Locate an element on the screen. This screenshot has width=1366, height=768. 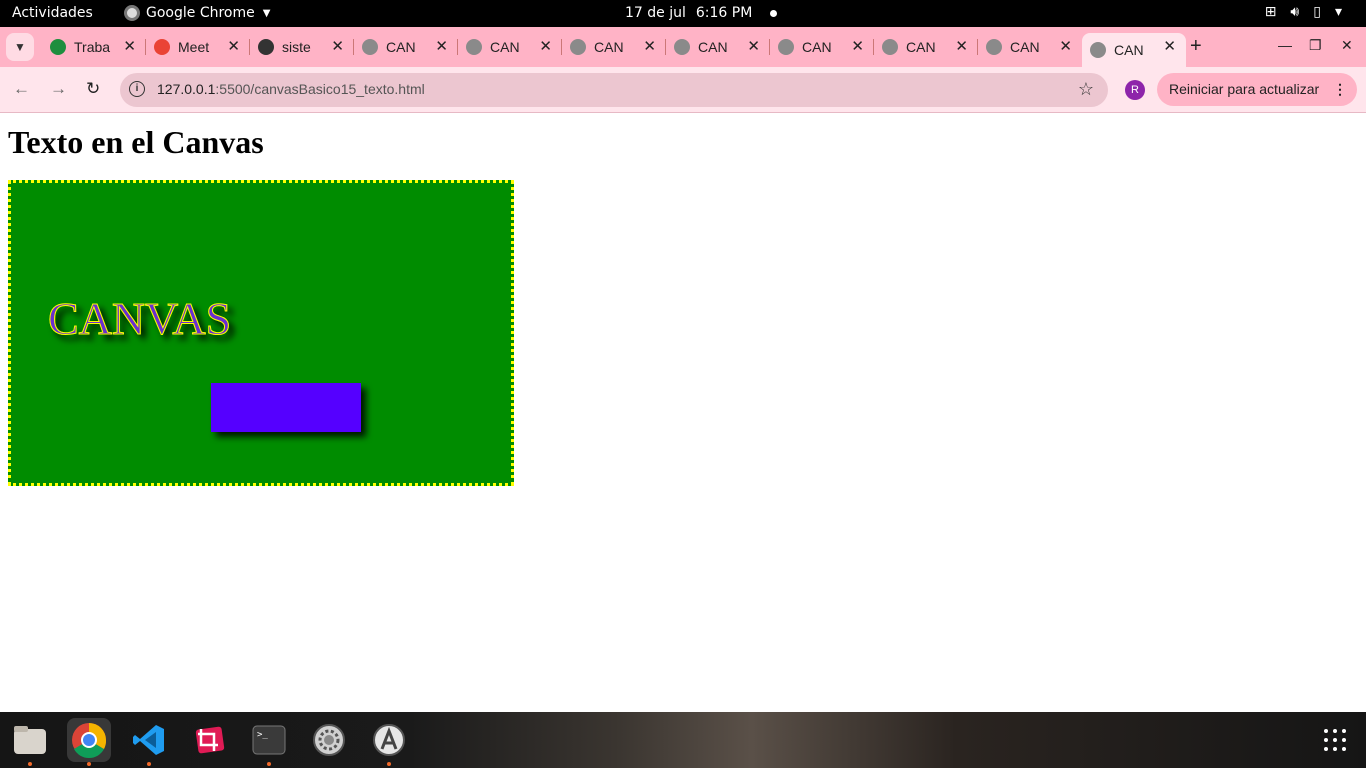
dock-software is located at coordinates (389, 742).